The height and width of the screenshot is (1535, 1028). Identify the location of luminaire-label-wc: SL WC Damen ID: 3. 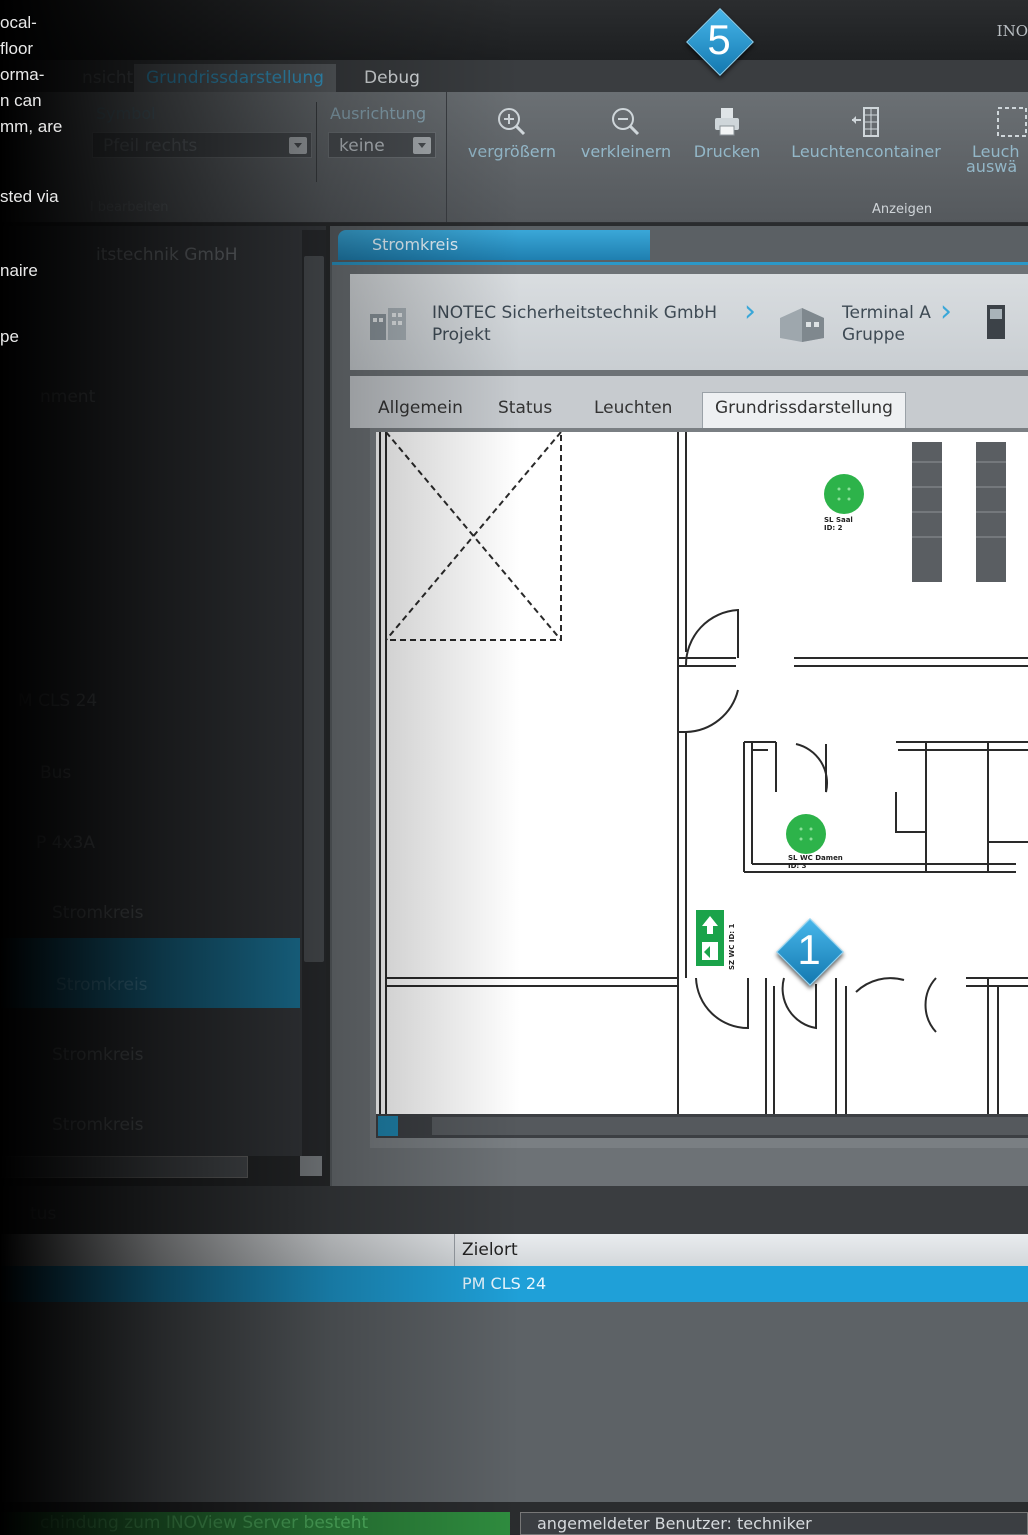
(815, 862).